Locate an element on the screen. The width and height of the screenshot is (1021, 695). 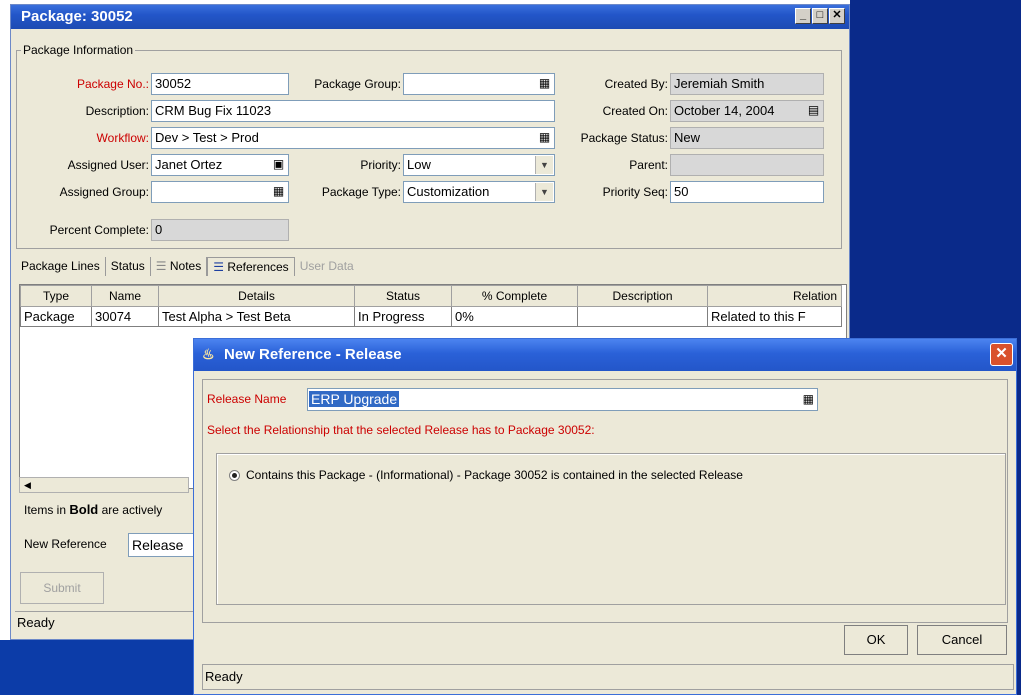
tab-package-lines: Package Lines is located at coordinates (61, 266).